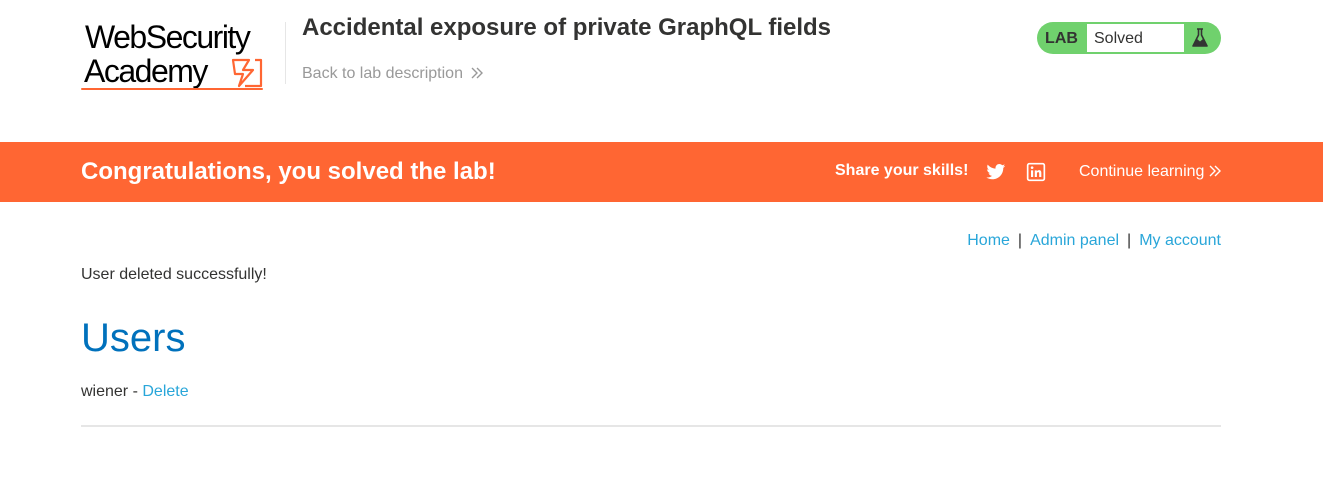  Describe the element at coordinates (996, 172) in the screenshot. I see `twitter-icon` at that location.